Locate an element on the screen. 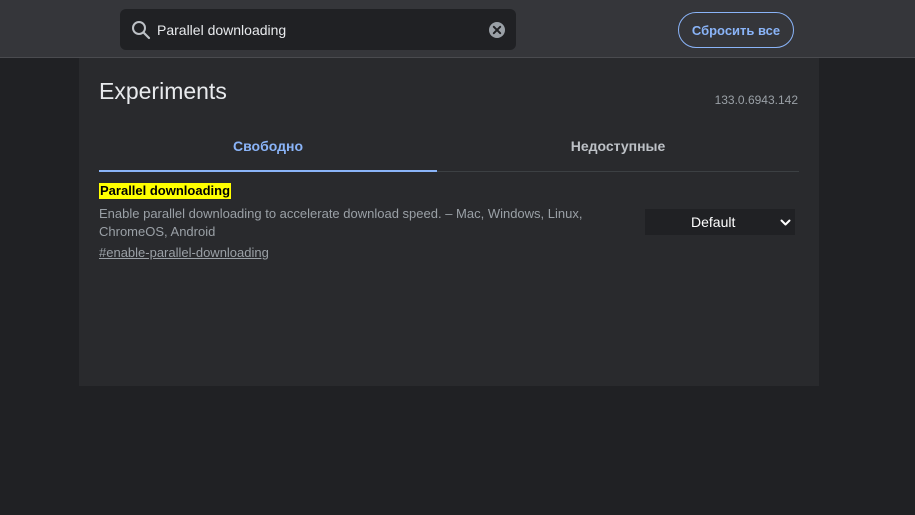 The image size is (915, 515). select-value: Default is located at coordinates (713, 222).